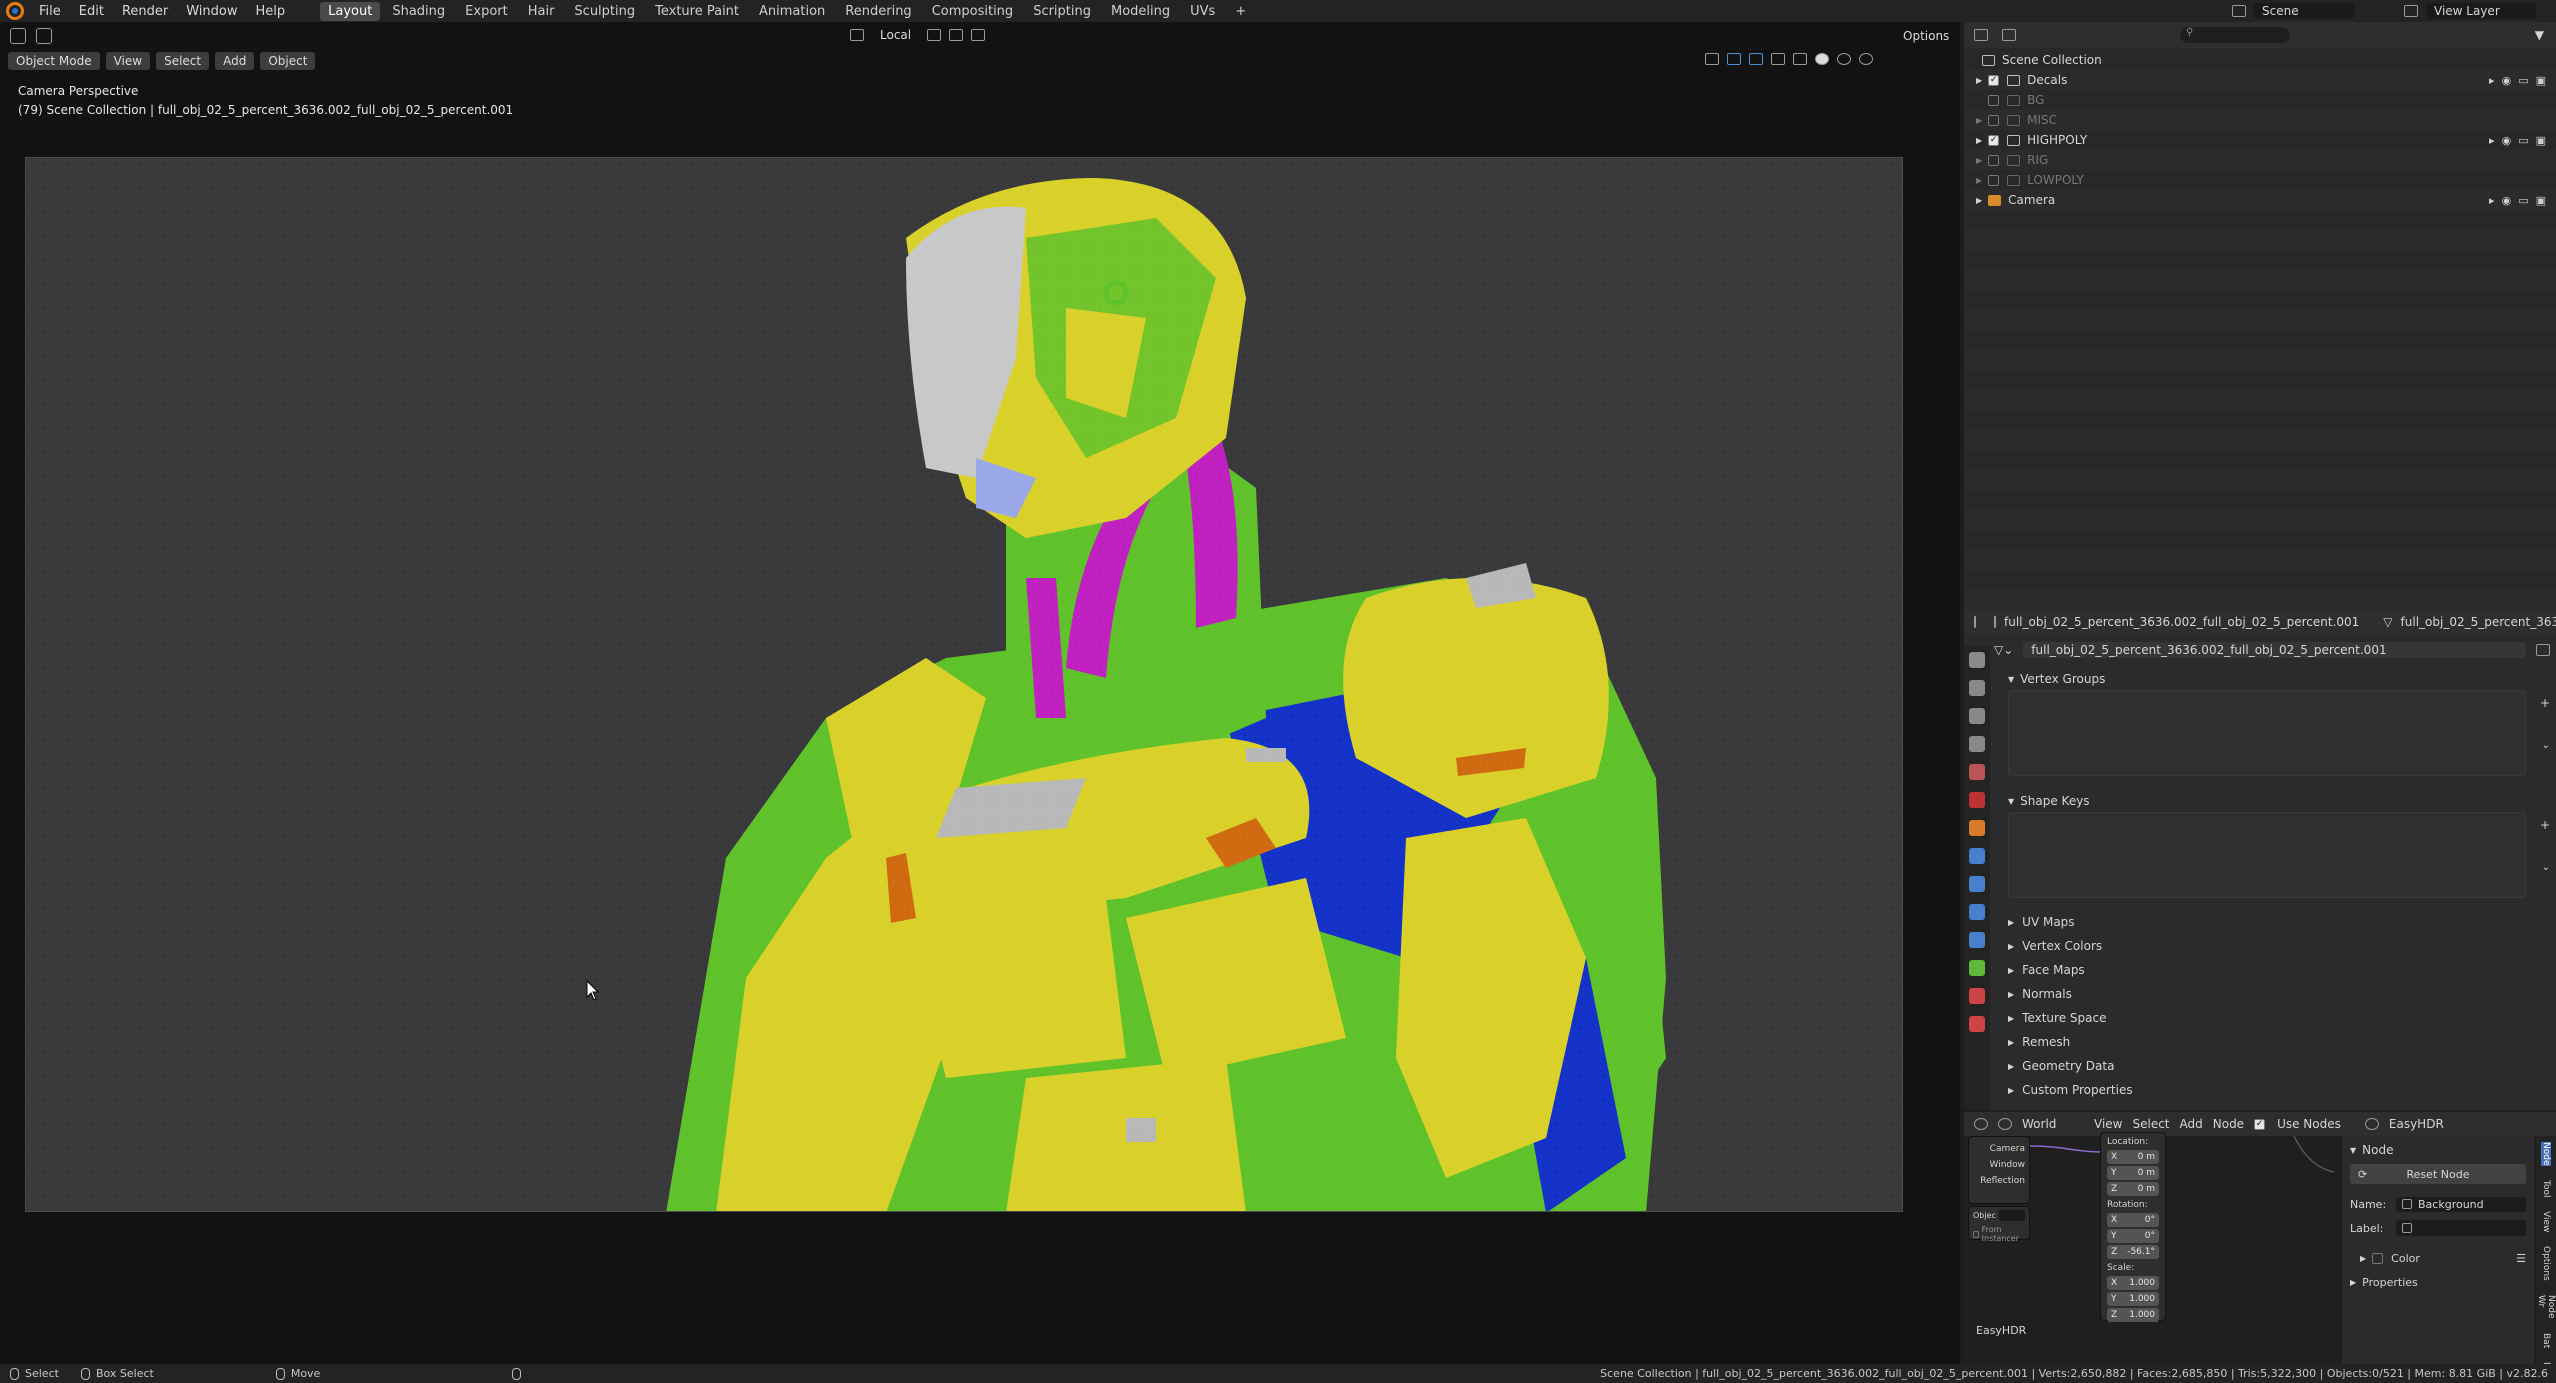  I want to click on menu-render: Render, so click(145, 11).